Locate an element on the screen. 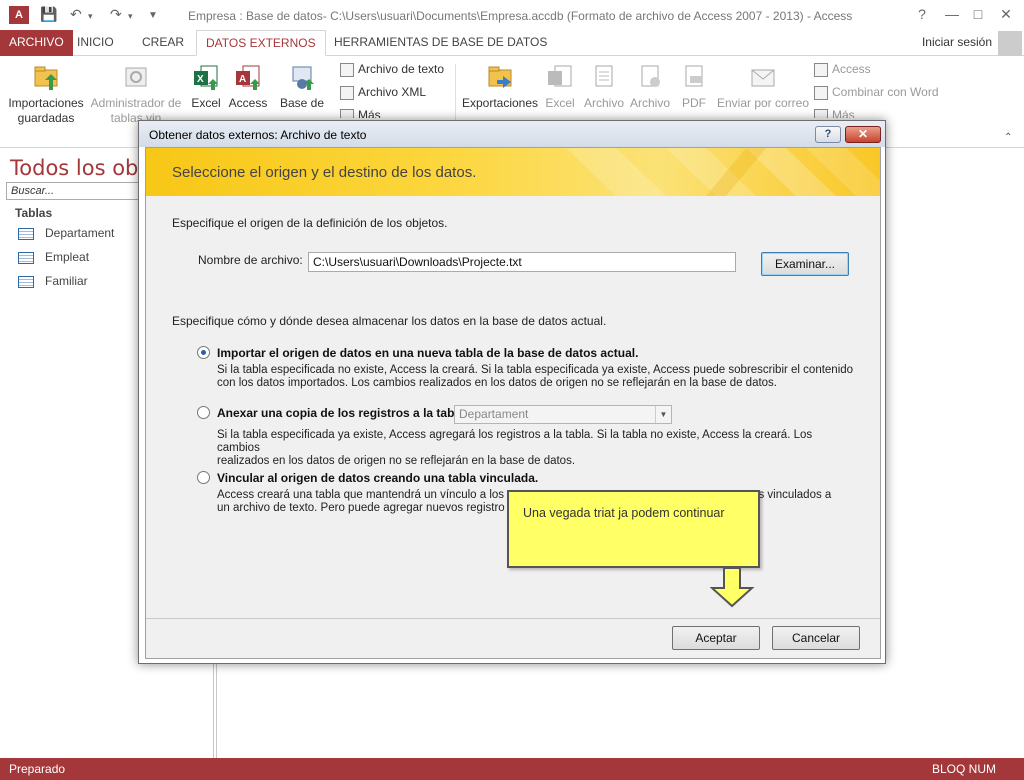 This screenshot has height=780, width=1024. email-icon is located at coordinates (763, 77).